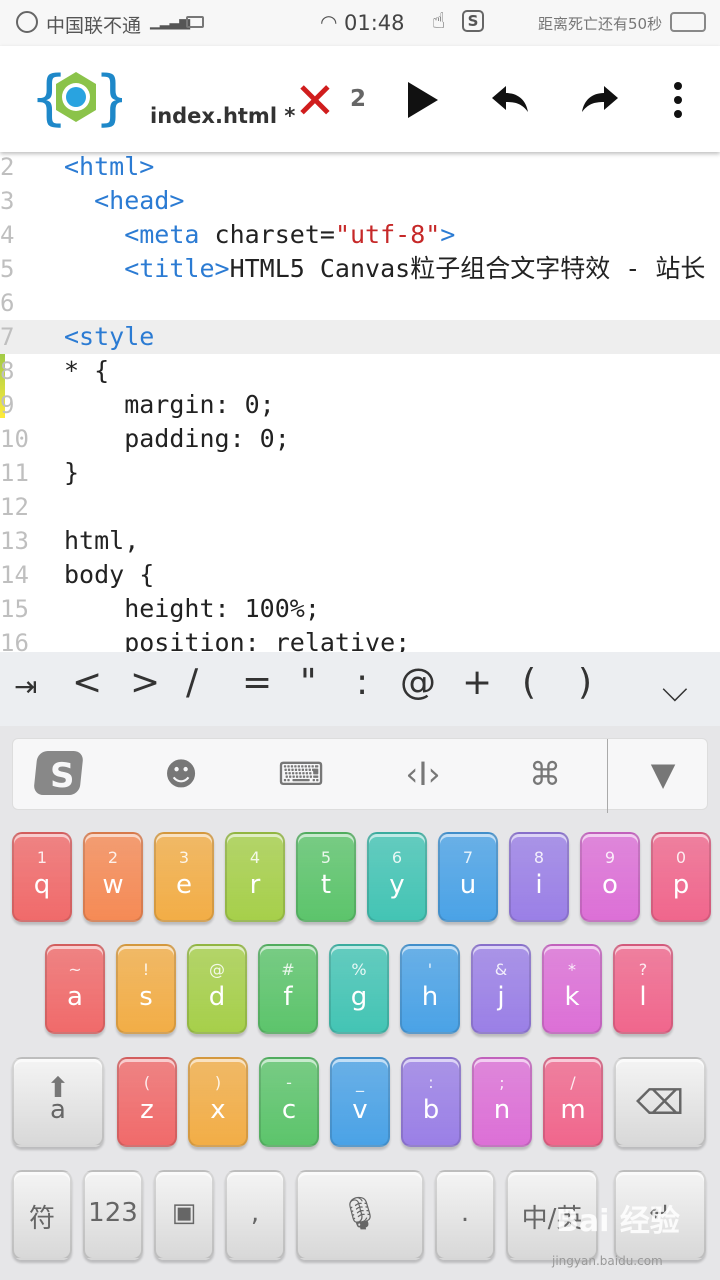  Describe the element at coordinates (607, 1261) in the screenshot. I see `watermark-url: jingyan.baidu.com` at that location.